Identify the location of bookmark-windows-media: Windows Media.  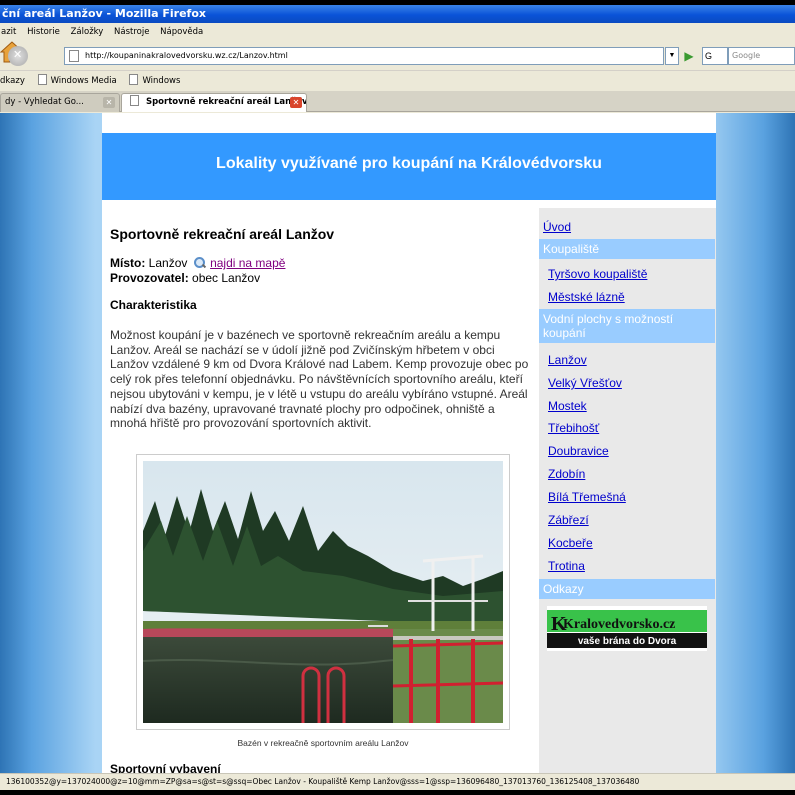
(77, 81).